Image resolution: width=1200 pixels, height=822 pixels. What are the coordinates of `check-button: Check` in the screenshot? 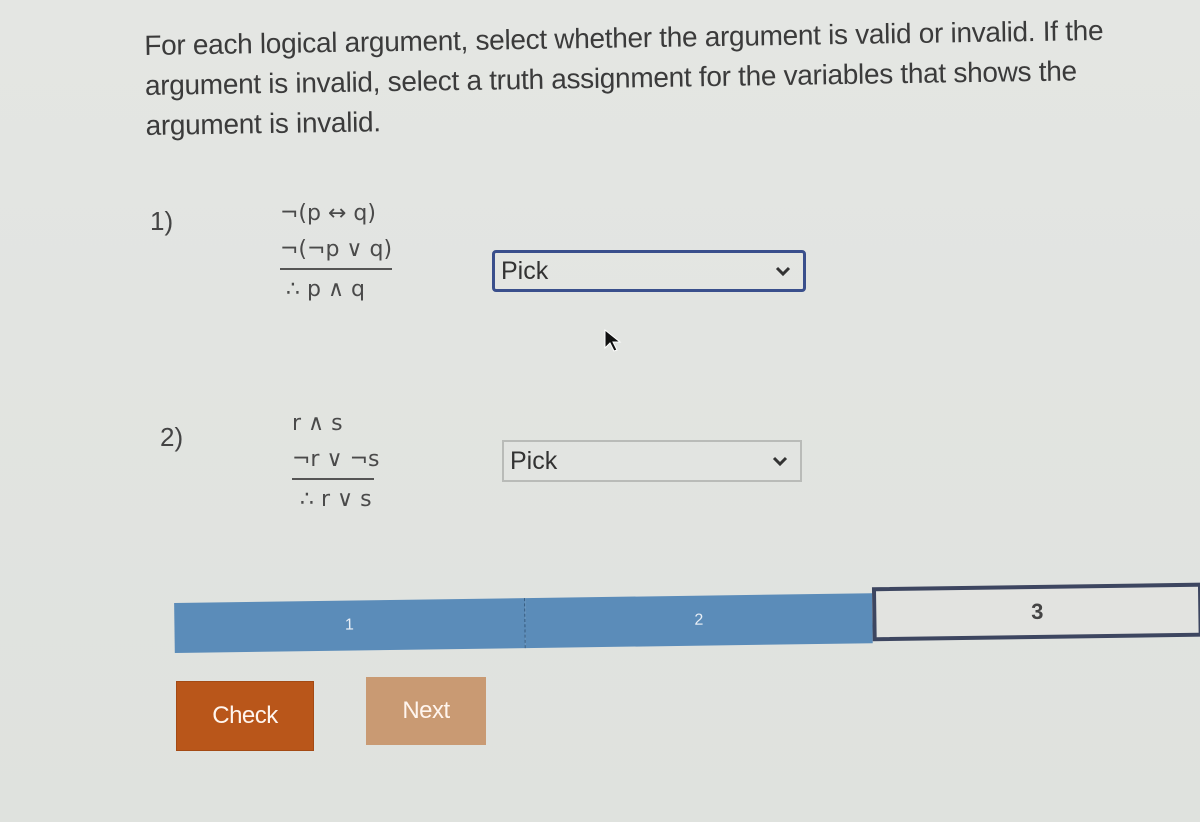 It's located at (245, 716).